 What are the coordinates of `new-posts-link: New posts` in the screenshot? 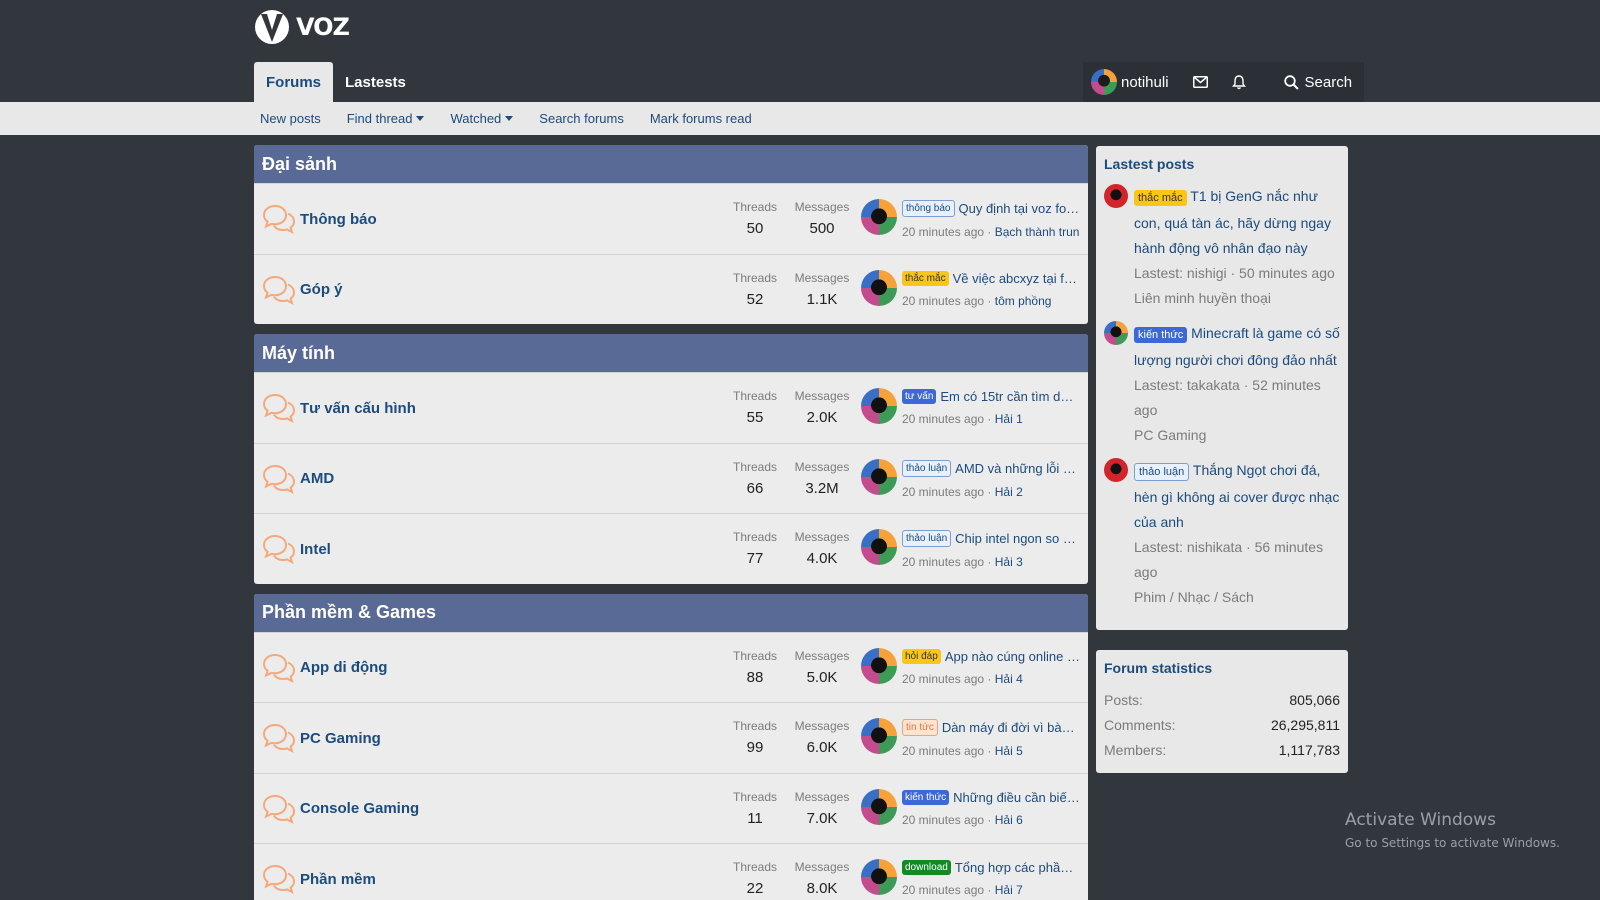 It's located at (290, 118).